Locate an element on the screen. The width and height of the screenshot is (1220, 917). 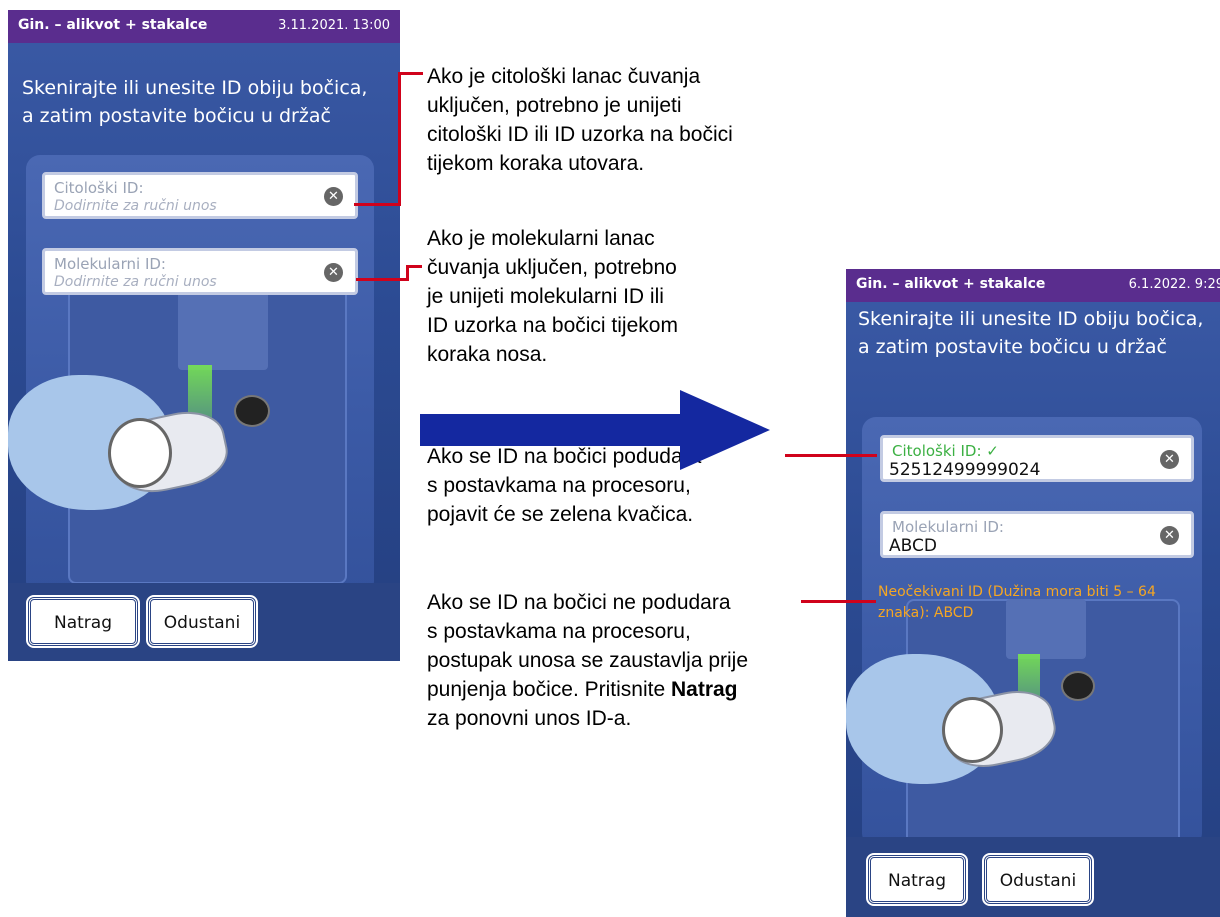
cytology-id-value: 52512499999024 is located at coordinates (965, 470).